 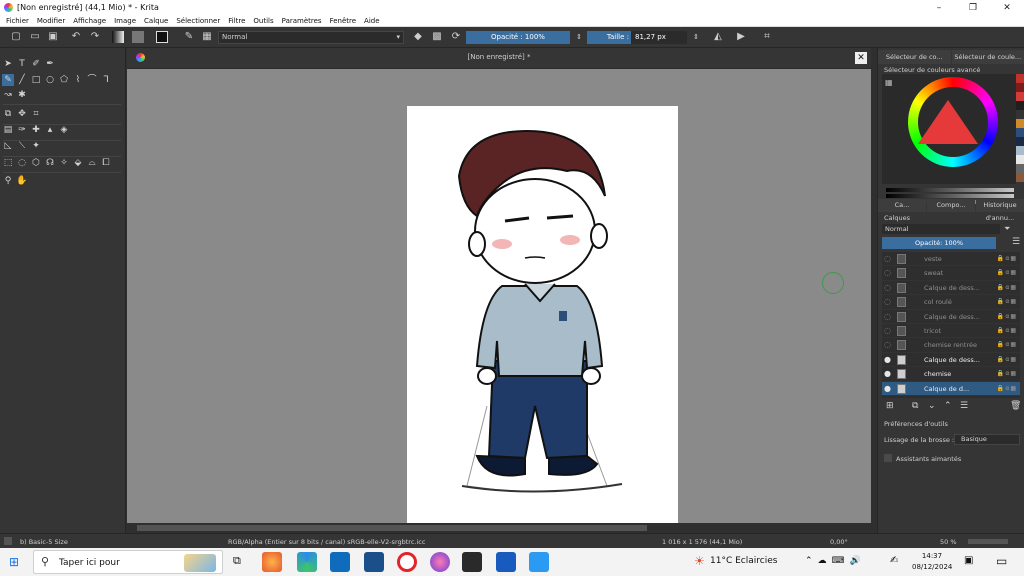 I want to click on layer-row-selected: ● Calque de d... 🔒α▦, so click(x=951, y=388).